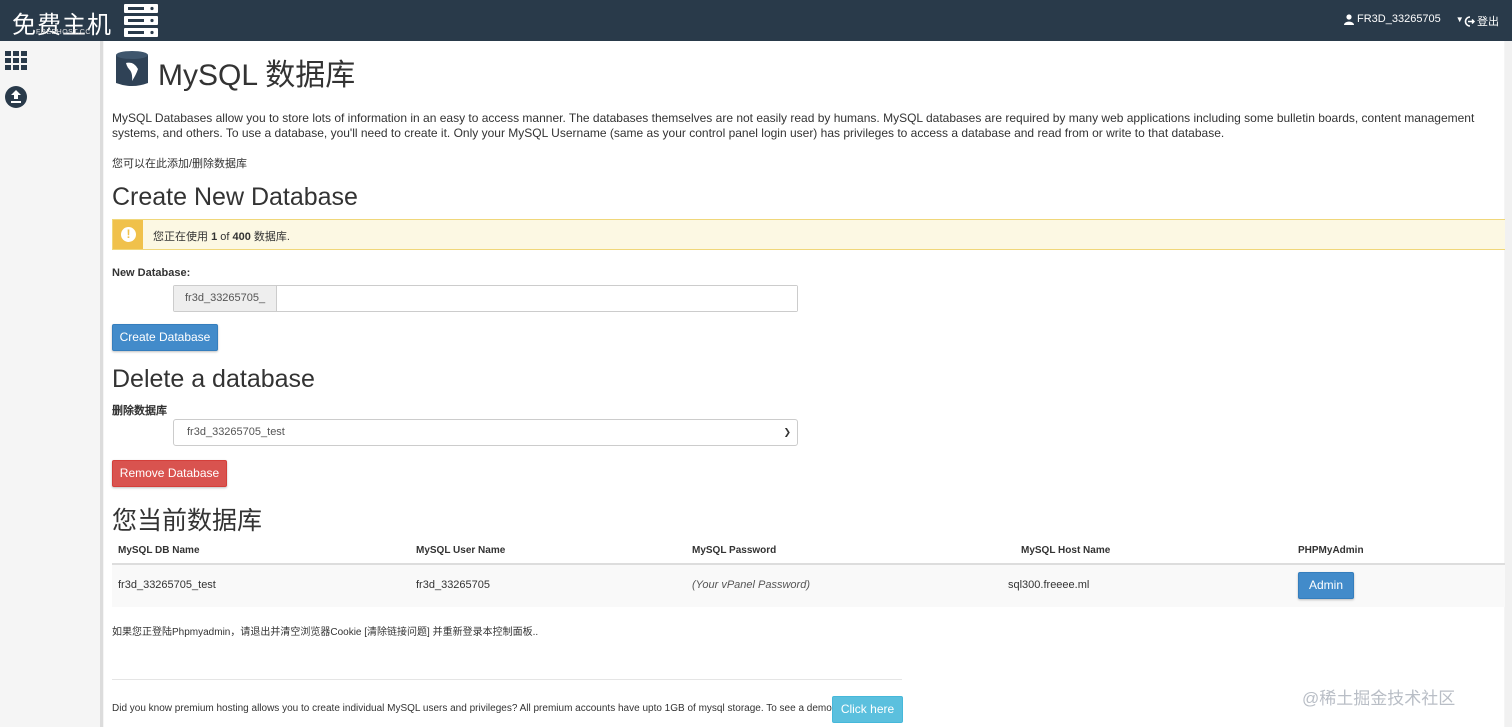 The height and width of the screenshot is (727, 1512). What do you see at coordinates (169, 473) in the screenshot?
I see `remove-database-button: Remove Database` at bounding box center [169, 473].